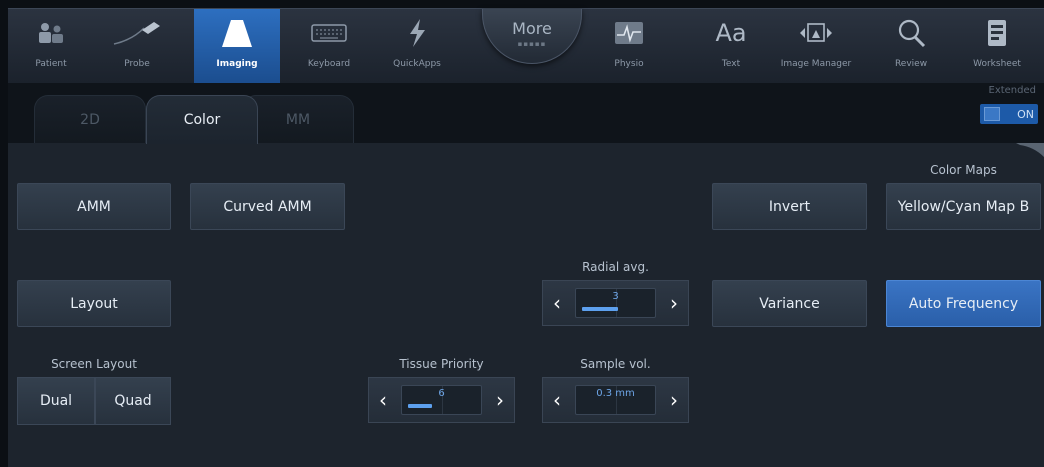  What do you see at coordinates (997, 33) in the screenshot?
I see `worksheet-icon` at bounding box center [997, 33].